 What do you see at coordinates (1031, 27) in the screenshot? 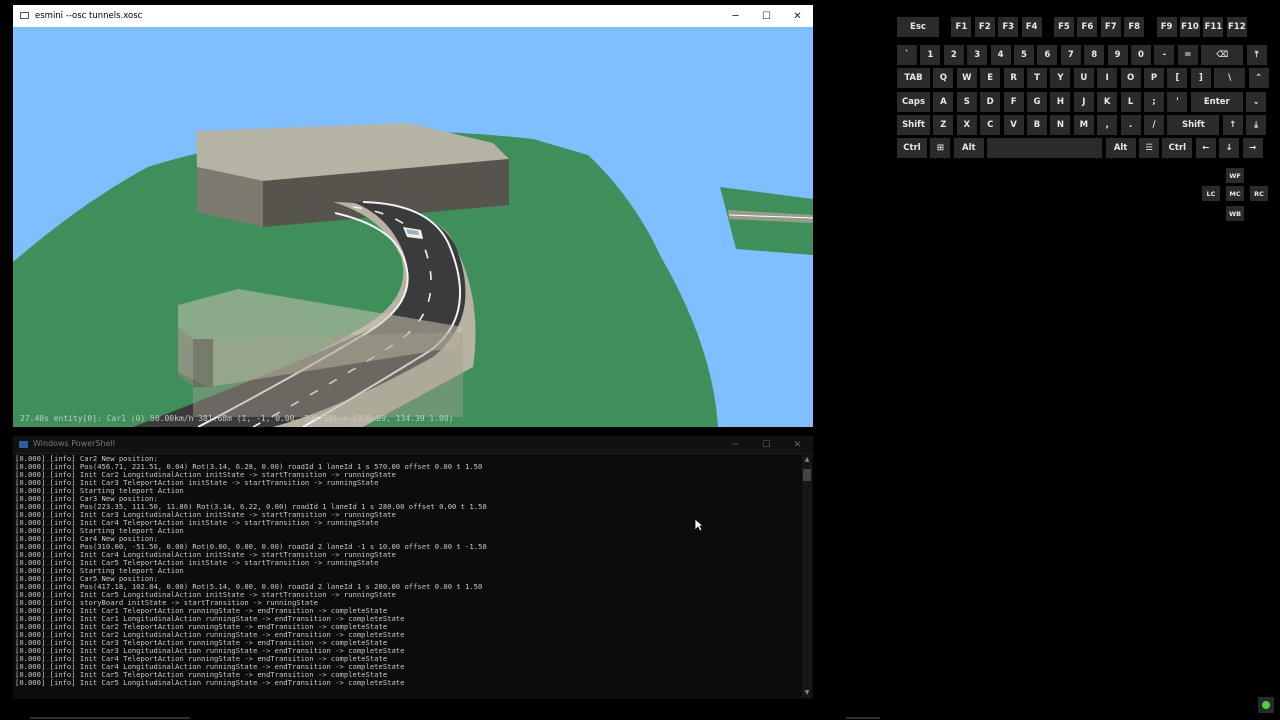
I see `key-f4: F4` at bounding box center [1031, 27].